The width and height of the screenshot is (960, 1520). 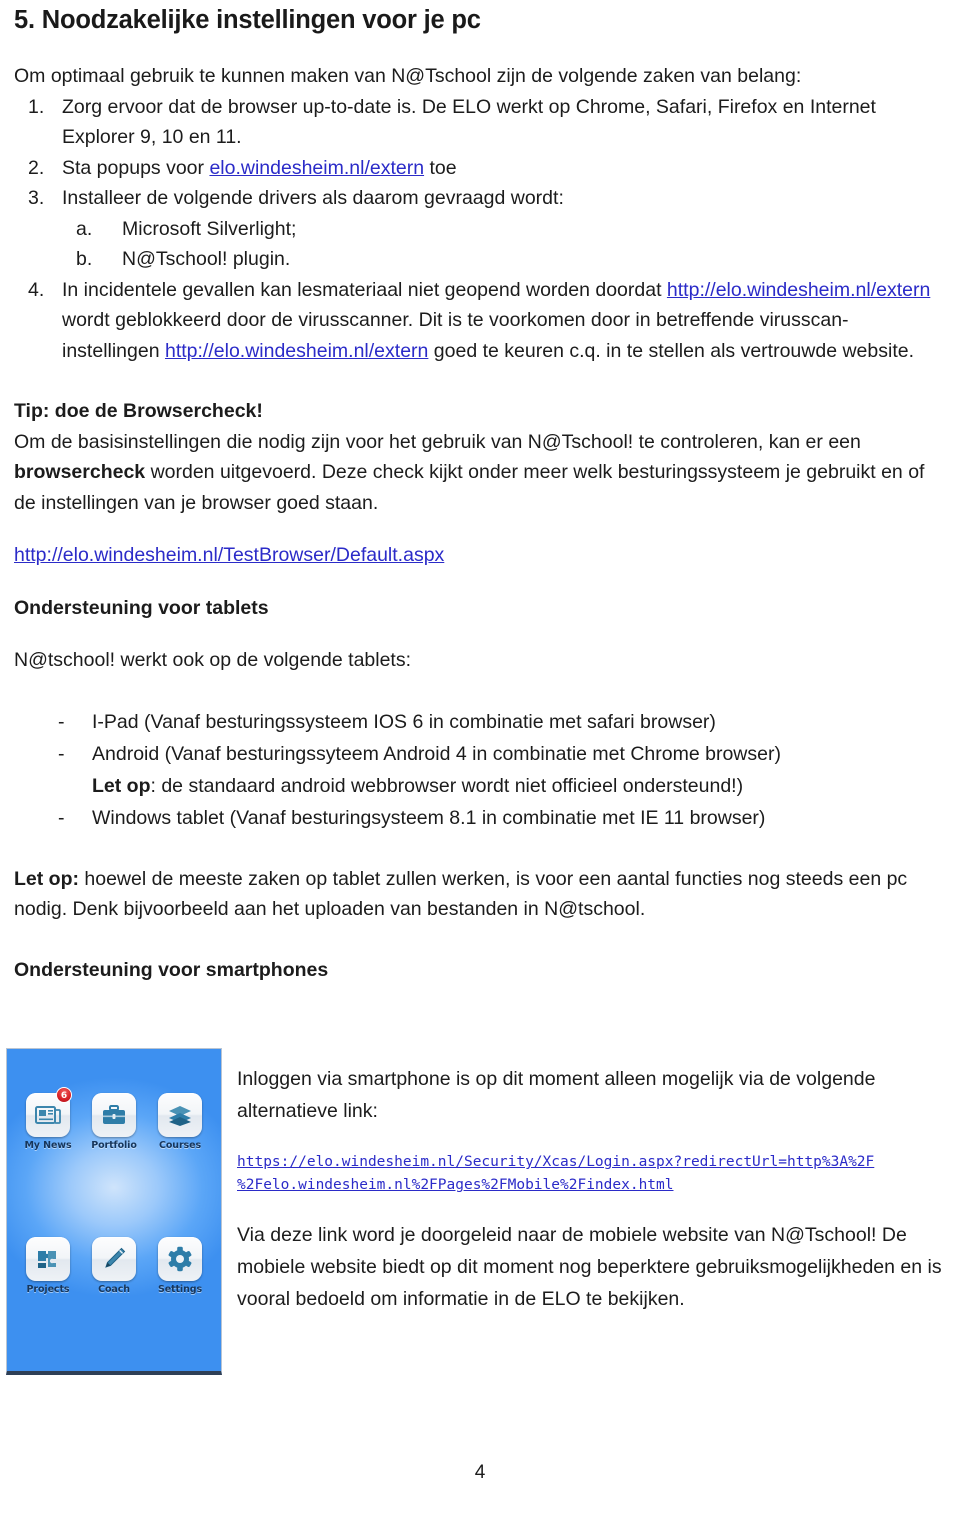 What do you see at coordinates (171, 969) in the screenshot?
I see `smartphones-heading: Ondersteuning voor smartphones` at bounding box center [171, 969].